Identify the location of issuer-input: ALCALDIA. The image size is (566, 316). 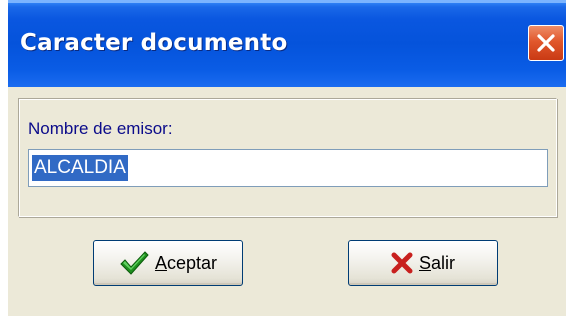
(288, 168).